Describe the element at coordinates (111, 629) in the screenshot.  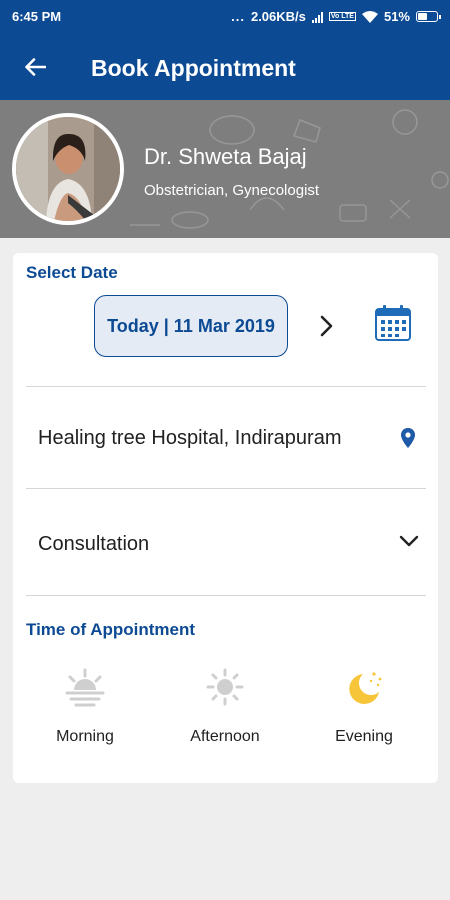
I see `time-of-appointment-label: Time of Appointment` at that location.